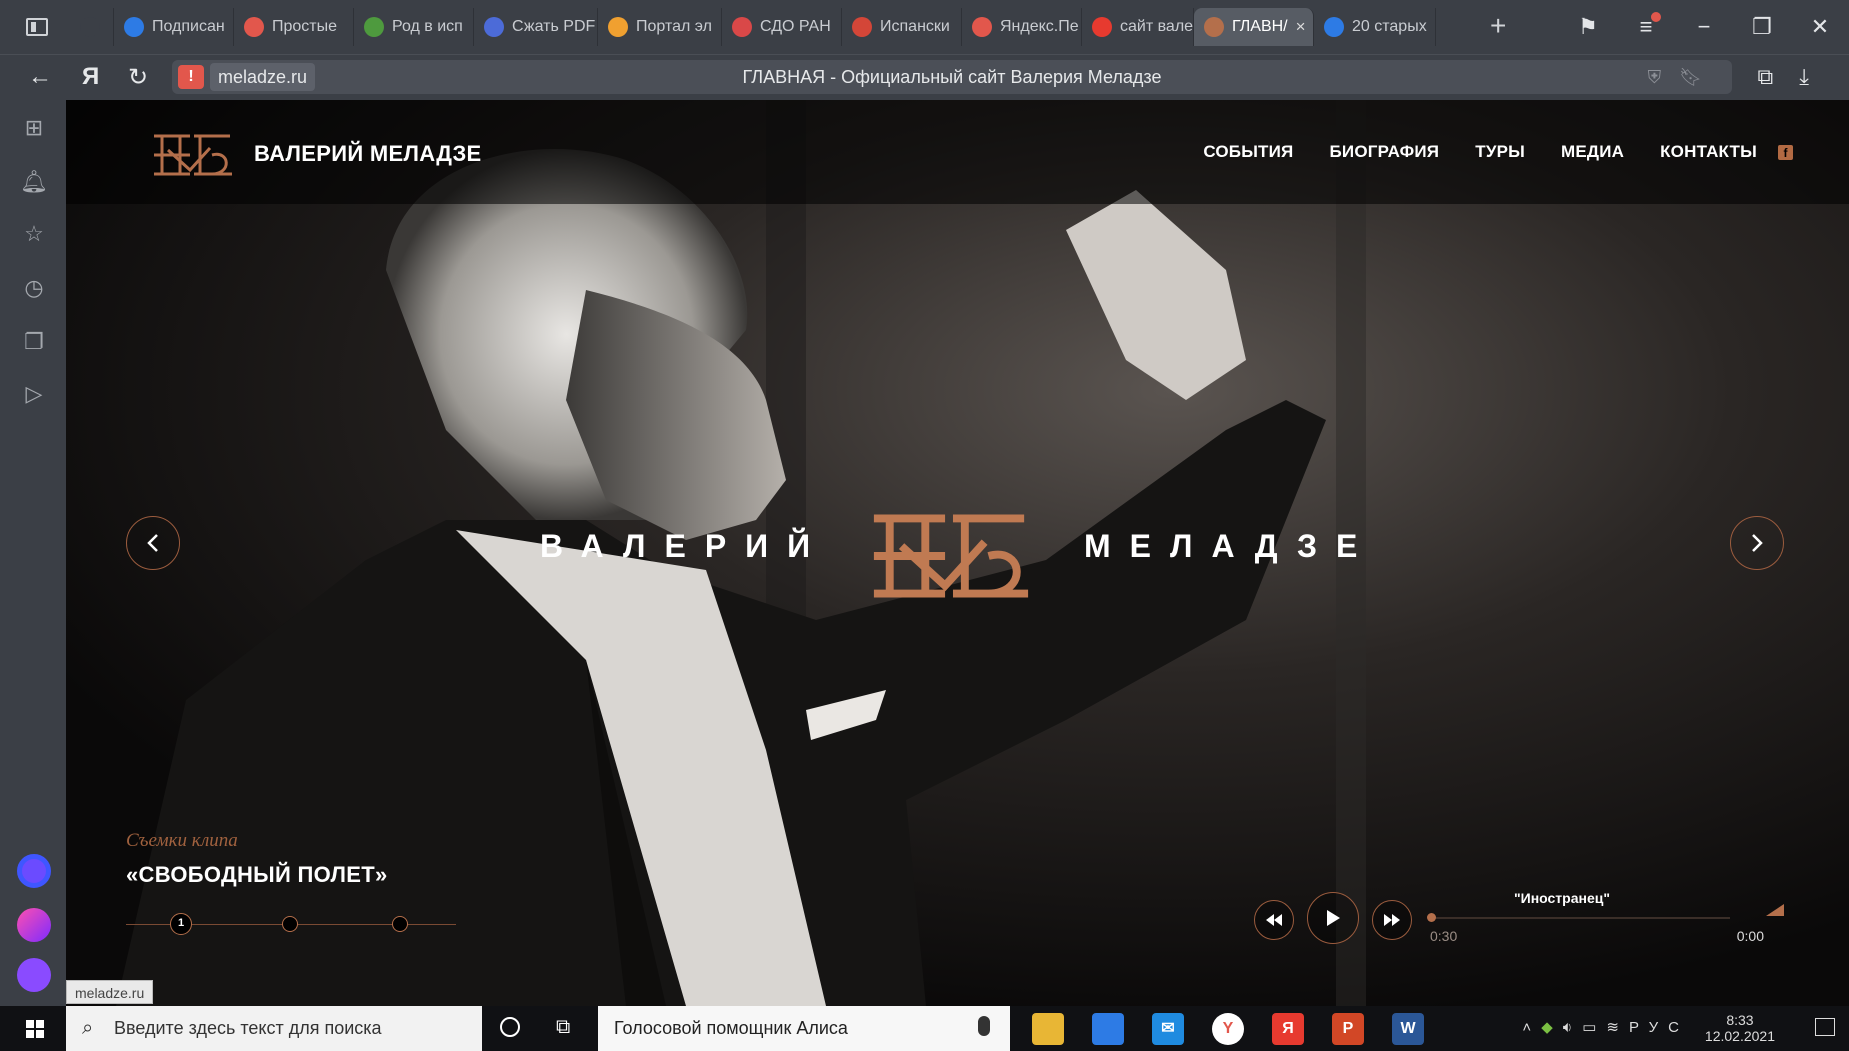 The height and width of the screenshot is (1051, 1849). I want to click on language-indicator: РУС, so click(1659, 1027).